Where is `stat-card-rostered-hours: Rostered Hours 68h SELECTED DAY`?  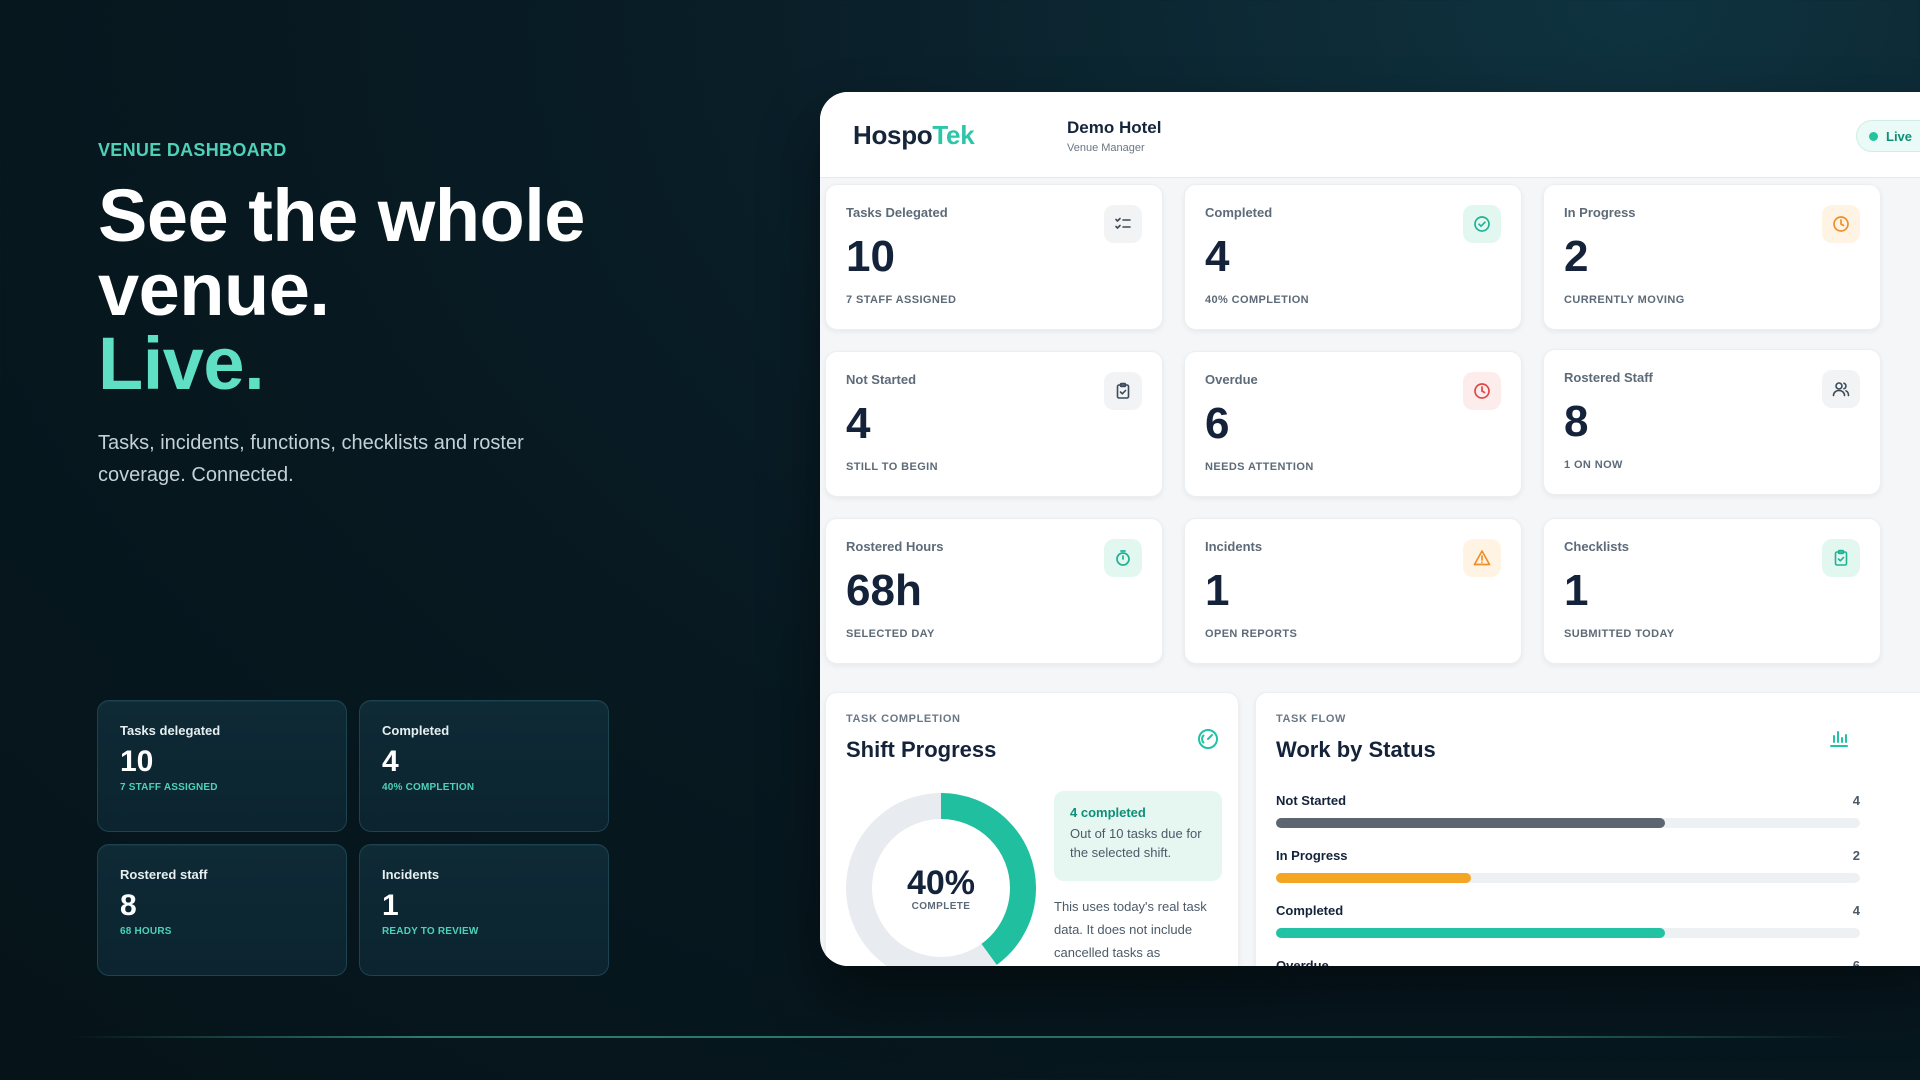
stat-card-rostered-hours: Rostered Hours 68h SELECTED DAY is located at coordinates (994, 591).